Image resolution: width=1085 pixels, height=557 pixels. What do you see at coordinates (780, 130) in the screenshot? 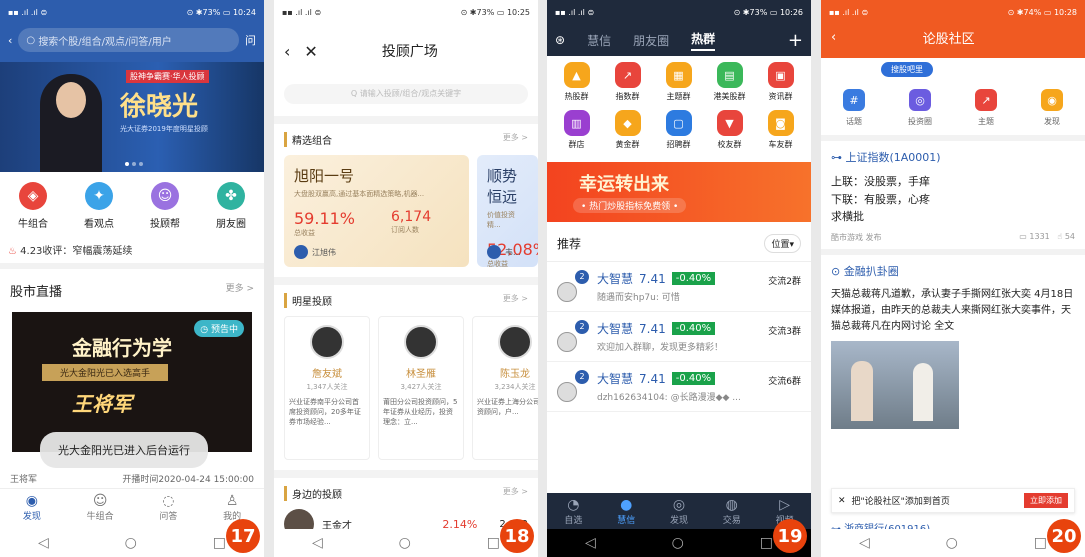
I see `category-item: ◙ 车友群` at bounding box center [780, 130].